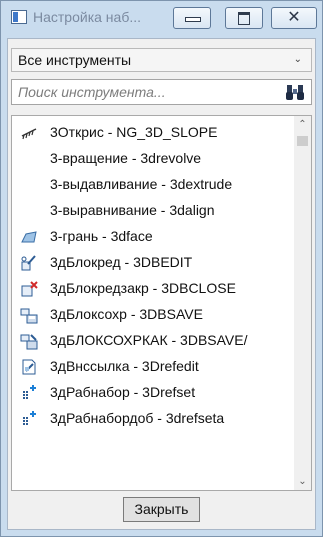  Describe the element at coordinates (244, 18) in the screenshot. I see `maximize-button` at that location.